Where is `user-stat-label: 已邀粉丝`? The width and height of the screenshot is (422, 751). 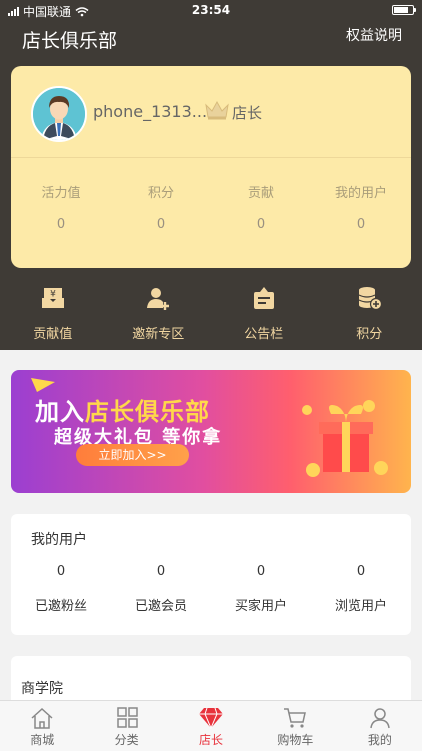
user-stat-label: 已邀粉丝 is located at coordinates (61, 604).